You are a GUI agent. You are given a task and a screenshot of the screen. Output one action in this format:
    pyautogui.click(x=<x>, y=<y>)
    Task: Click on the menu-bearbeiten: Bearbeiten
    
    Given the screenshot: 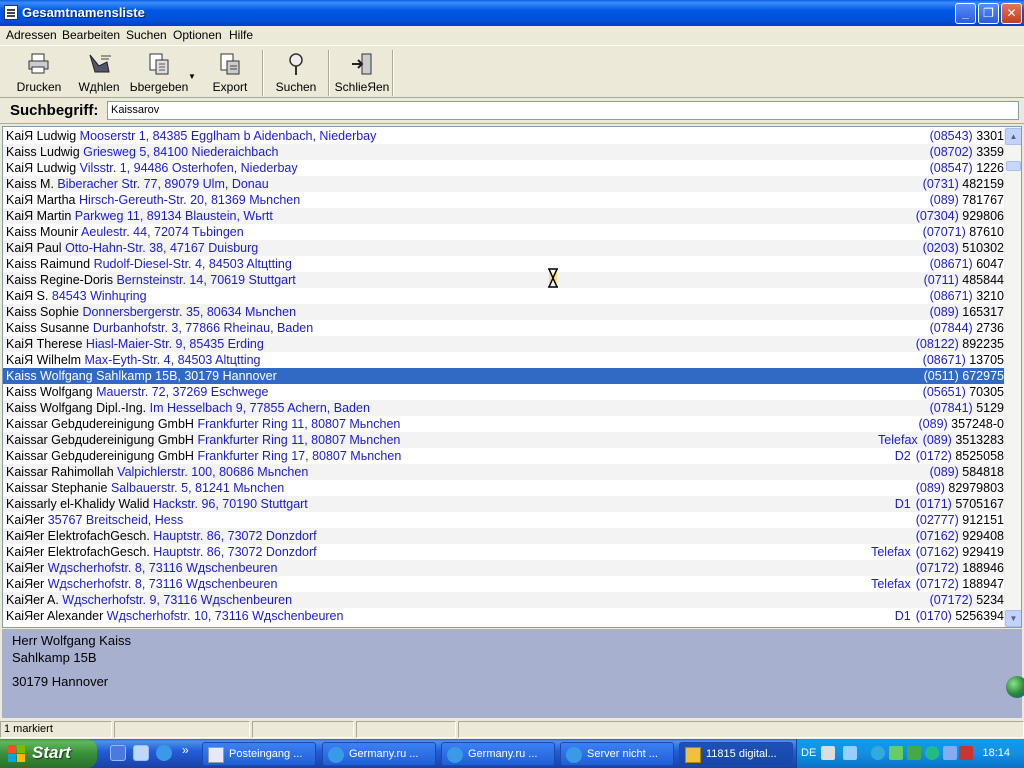 What is the action you would take?
    pyautogui.click(x=91, y=35)
    